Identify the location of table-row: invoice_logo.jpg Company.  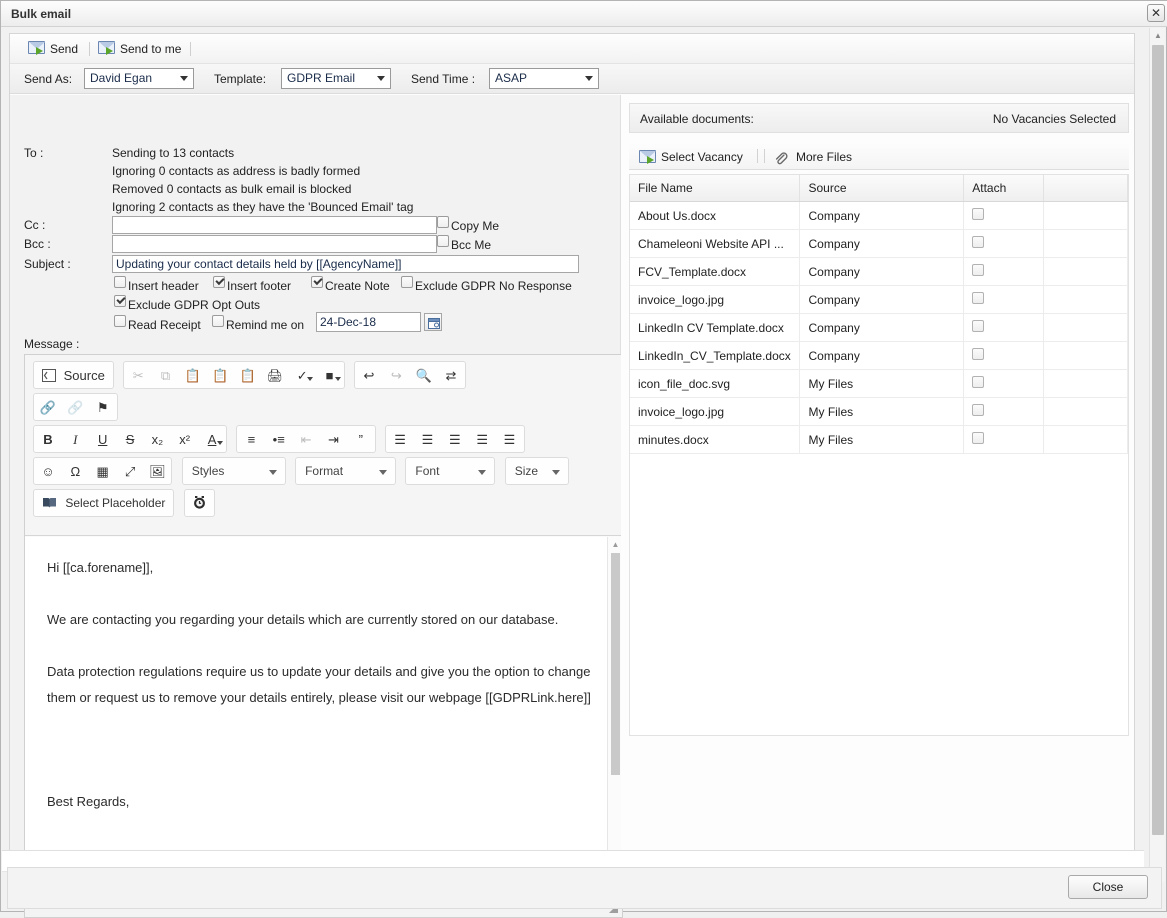
(879, 299).